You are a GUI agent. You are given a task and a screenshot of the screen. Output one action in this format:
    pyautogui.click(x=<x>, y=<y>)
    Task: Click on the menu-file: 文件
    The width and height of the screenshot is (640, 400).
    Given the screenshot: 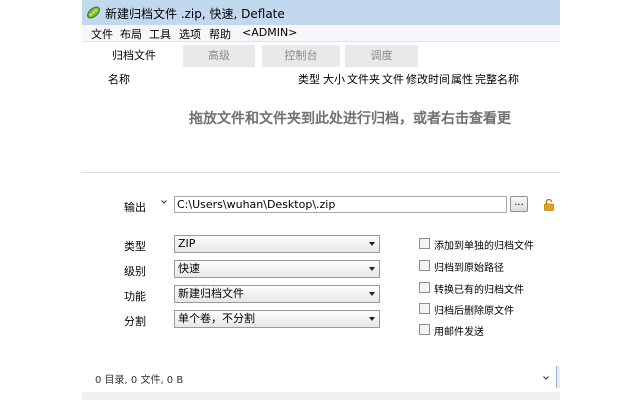 What is the action you would take?
    pyautogui.click(x=102, y=34)
    